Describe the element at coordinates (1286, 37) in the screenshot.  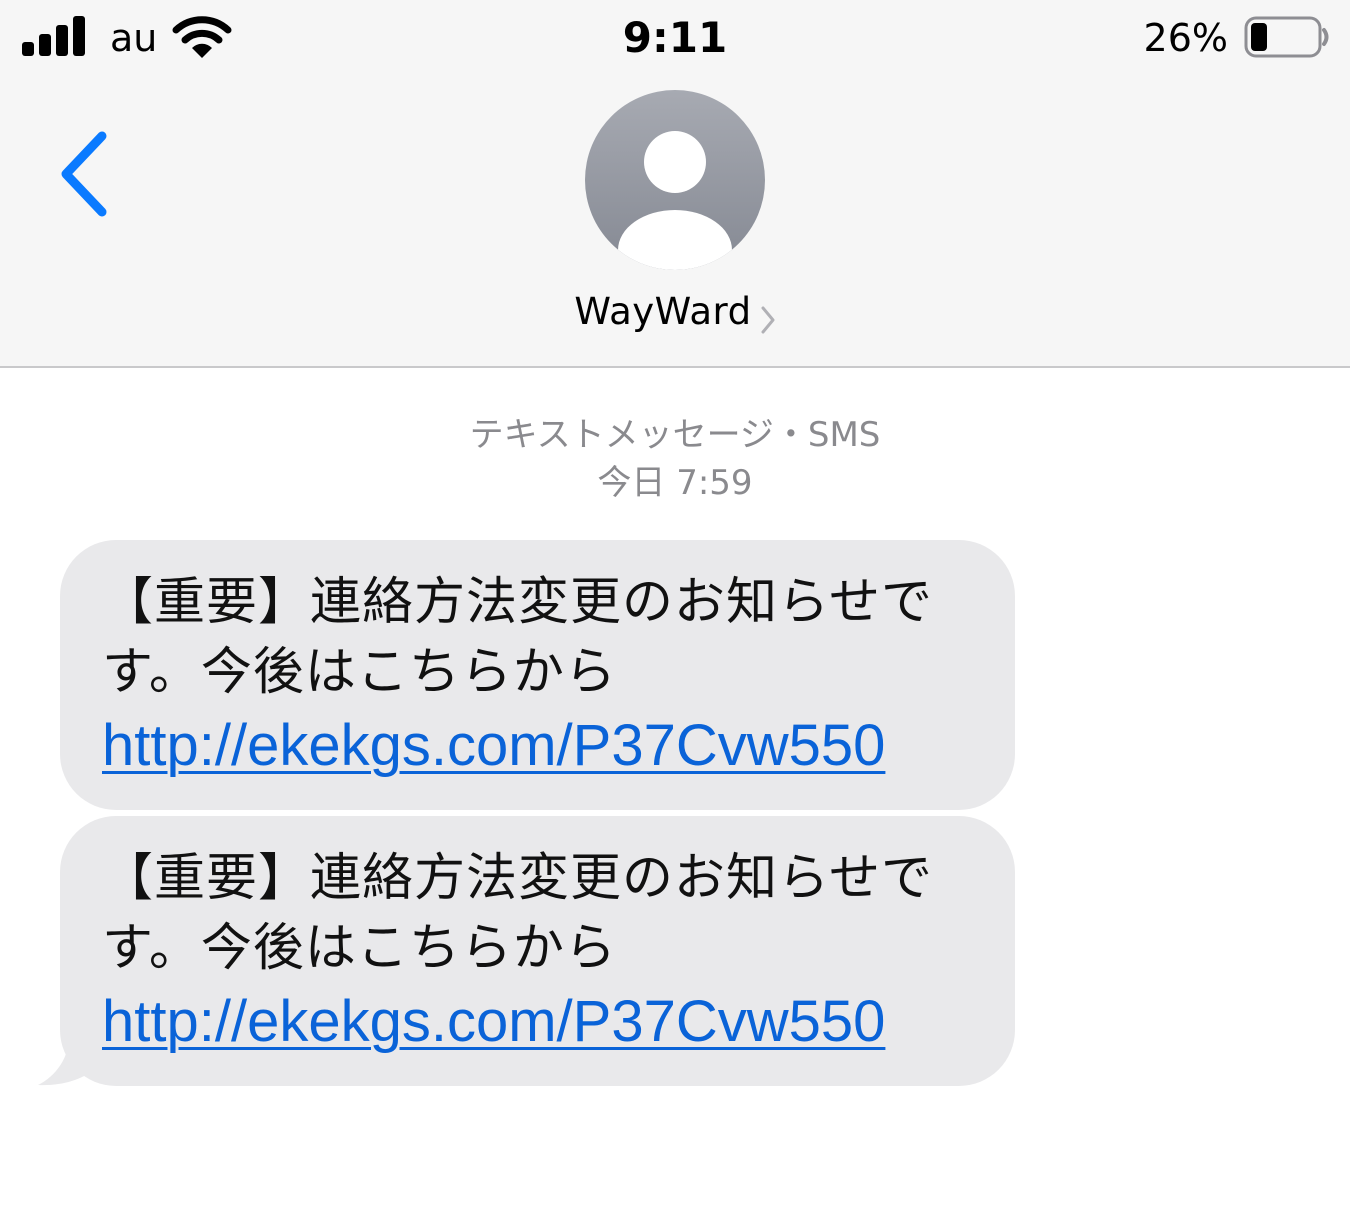
I see `battery-icon` at that location.